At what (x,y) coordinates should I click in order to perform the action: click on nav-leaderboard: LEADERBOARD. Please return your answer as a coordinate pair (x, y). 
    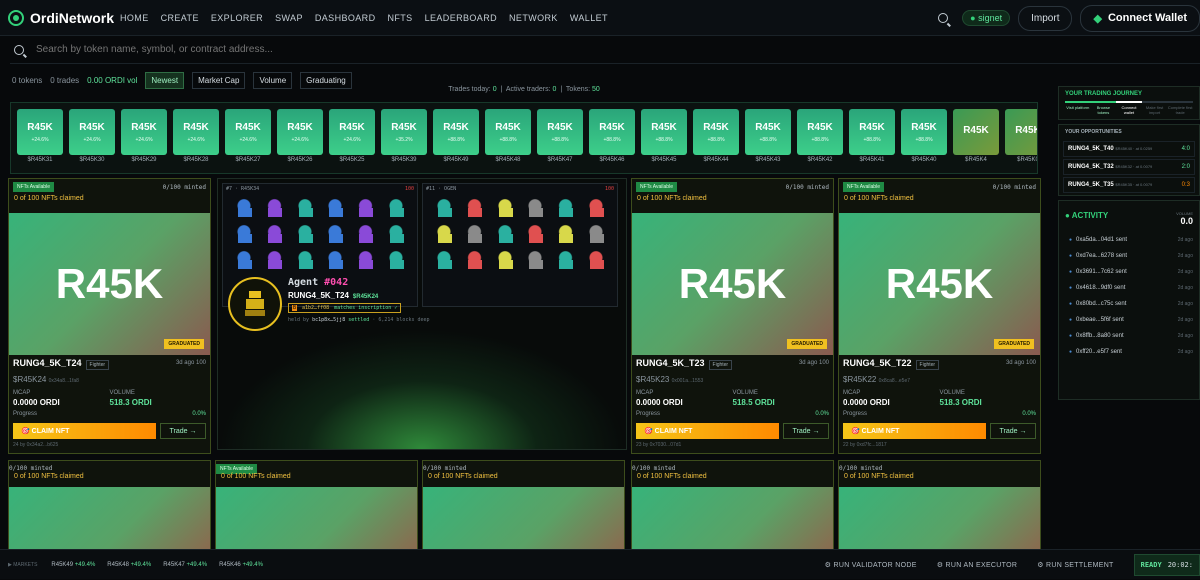
    Looking at the image, I should click on (461, 18).